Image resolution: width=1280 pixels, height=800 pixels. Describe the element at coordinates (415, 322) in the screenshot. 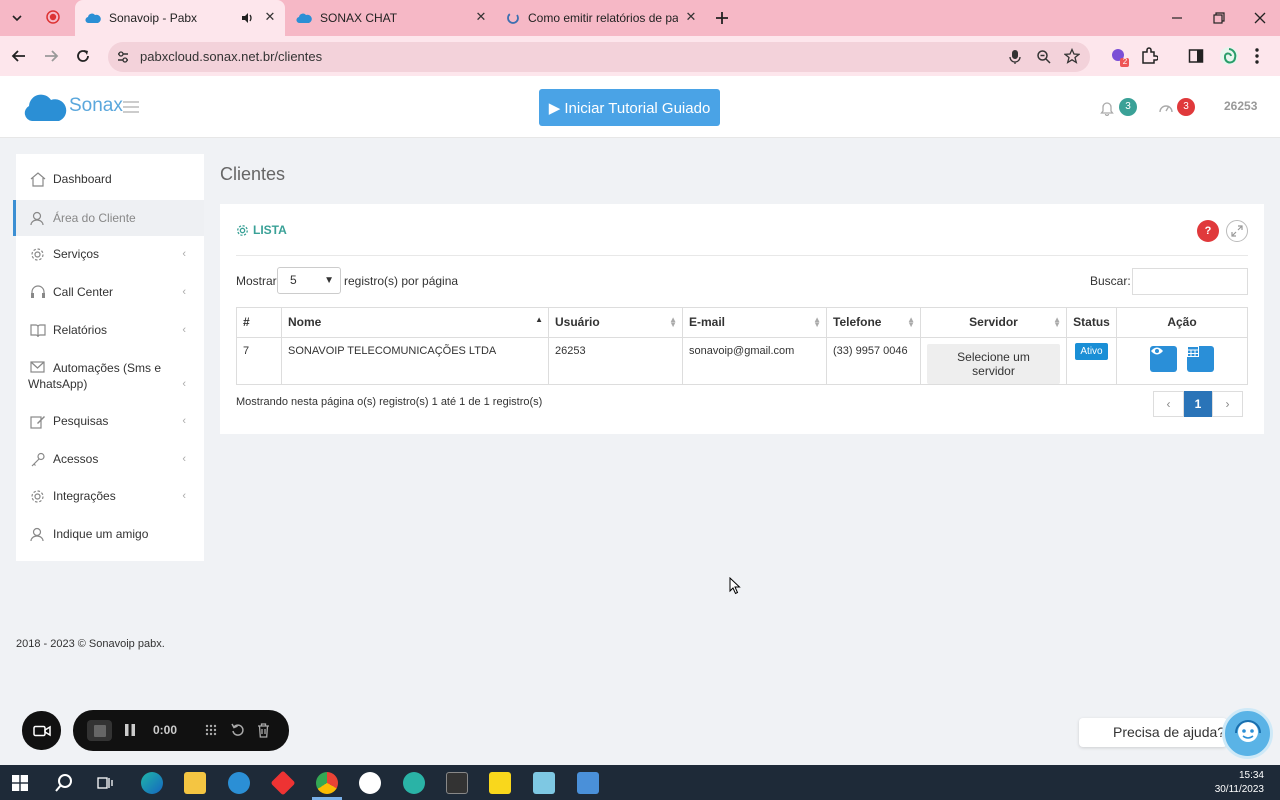

I see `column-header-name: Nome ▲` at that location.